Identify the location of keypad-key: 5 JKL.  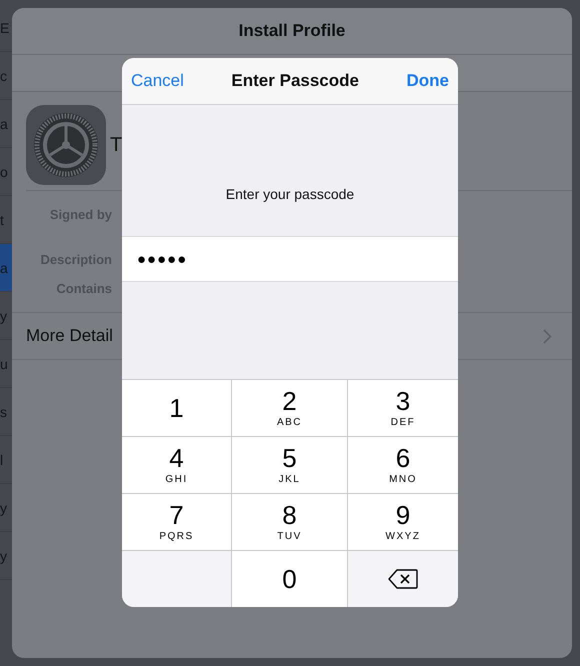
(290, 465).